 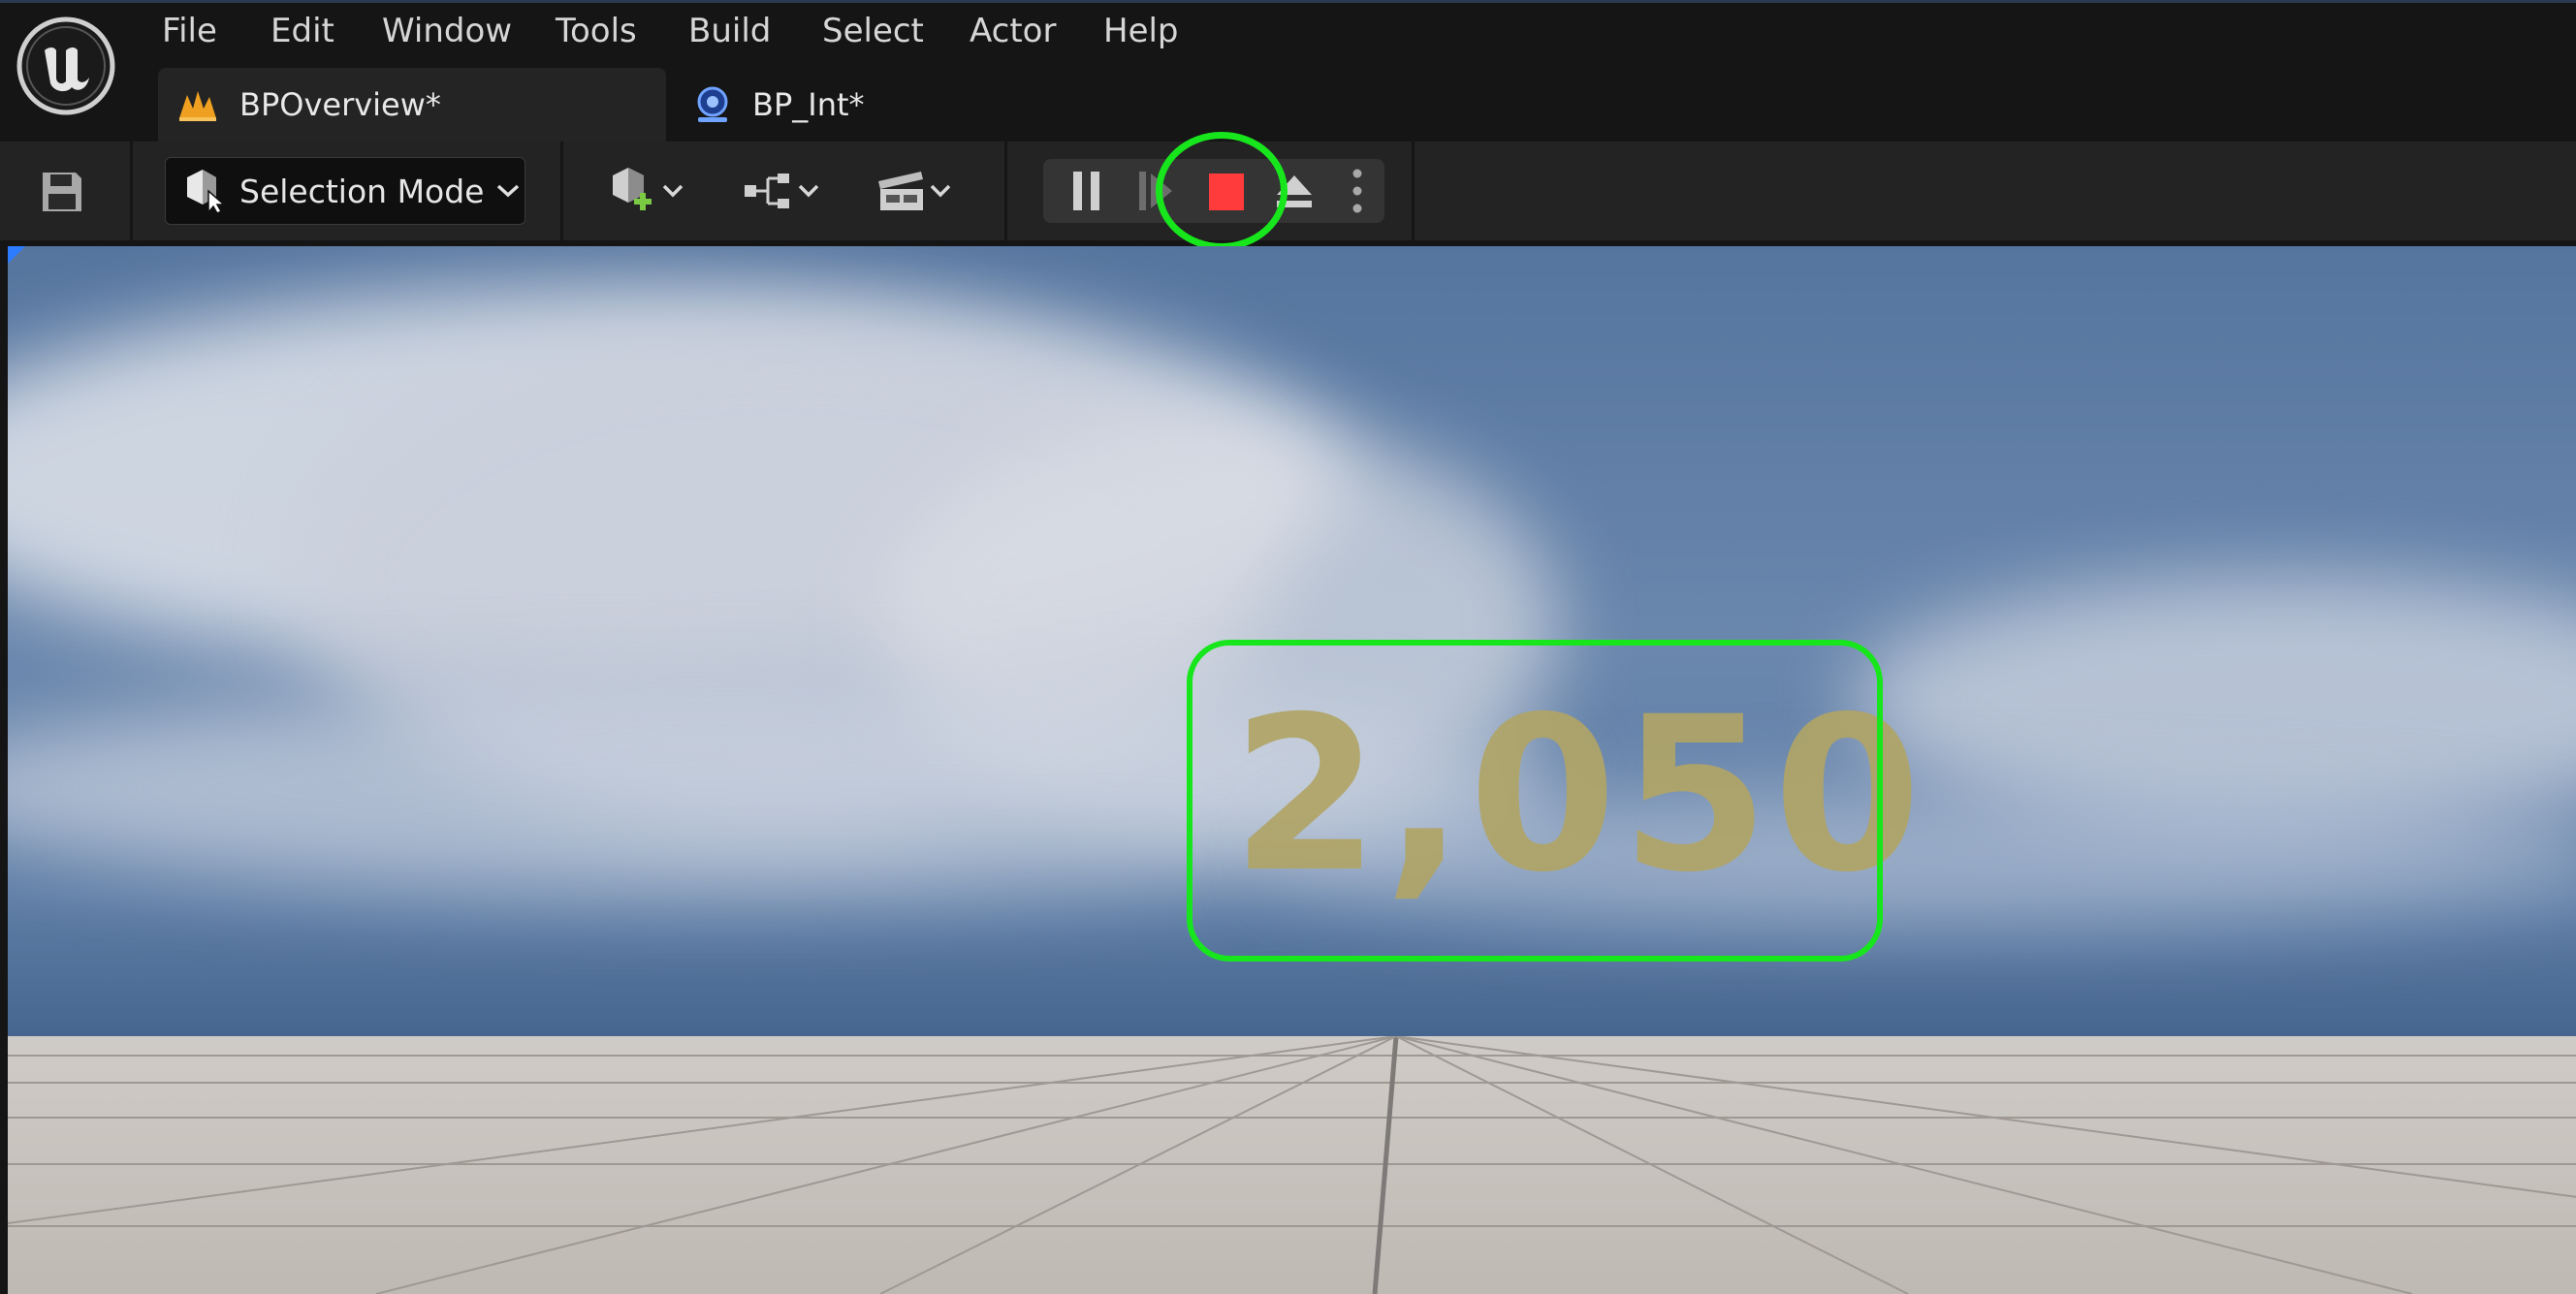 I want to click on add-actor-button, so click(x=646, y=191).